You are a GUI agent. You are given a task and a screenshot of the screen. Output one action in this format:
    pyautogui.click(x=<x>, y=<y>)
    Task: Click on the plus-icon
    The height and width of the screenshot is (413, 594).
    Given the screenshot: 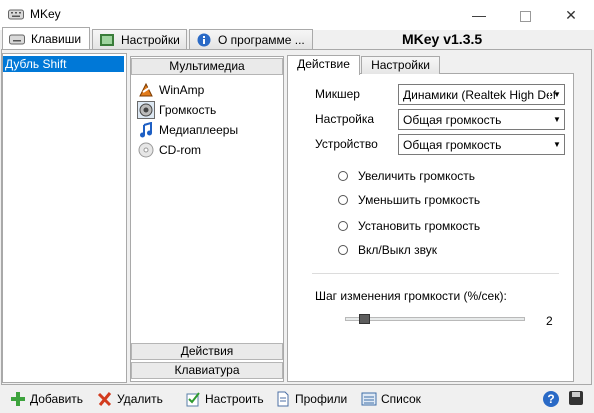 What is the action you would take?
    pyautogui.click(x=18, y=399)
    